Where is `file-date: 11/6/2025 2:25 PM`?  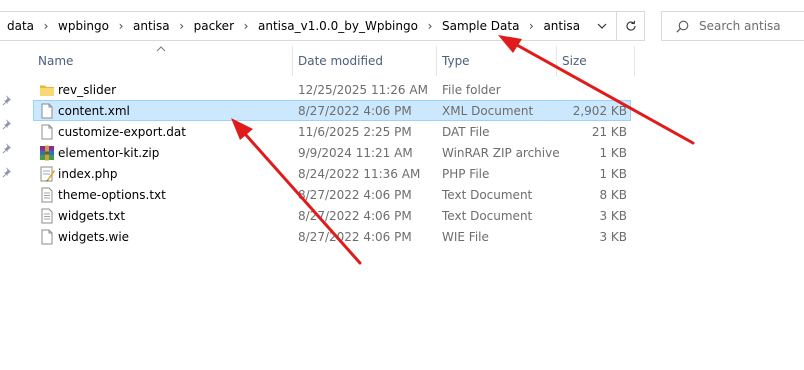
file-date: 11/6/2025 2:25 PM is located at coordinates (355, 132).